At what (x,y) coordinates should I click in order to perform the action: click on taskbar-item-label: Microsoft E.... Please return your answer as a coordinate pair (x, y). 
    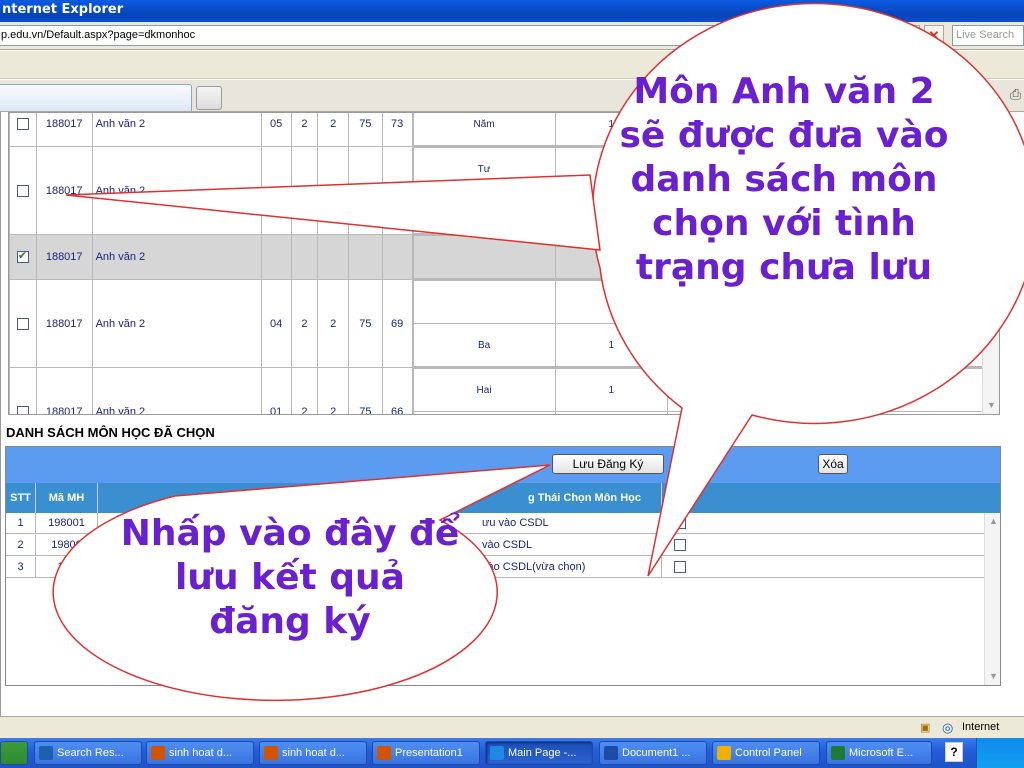
    Looking at the image, I should click on (881, 753).